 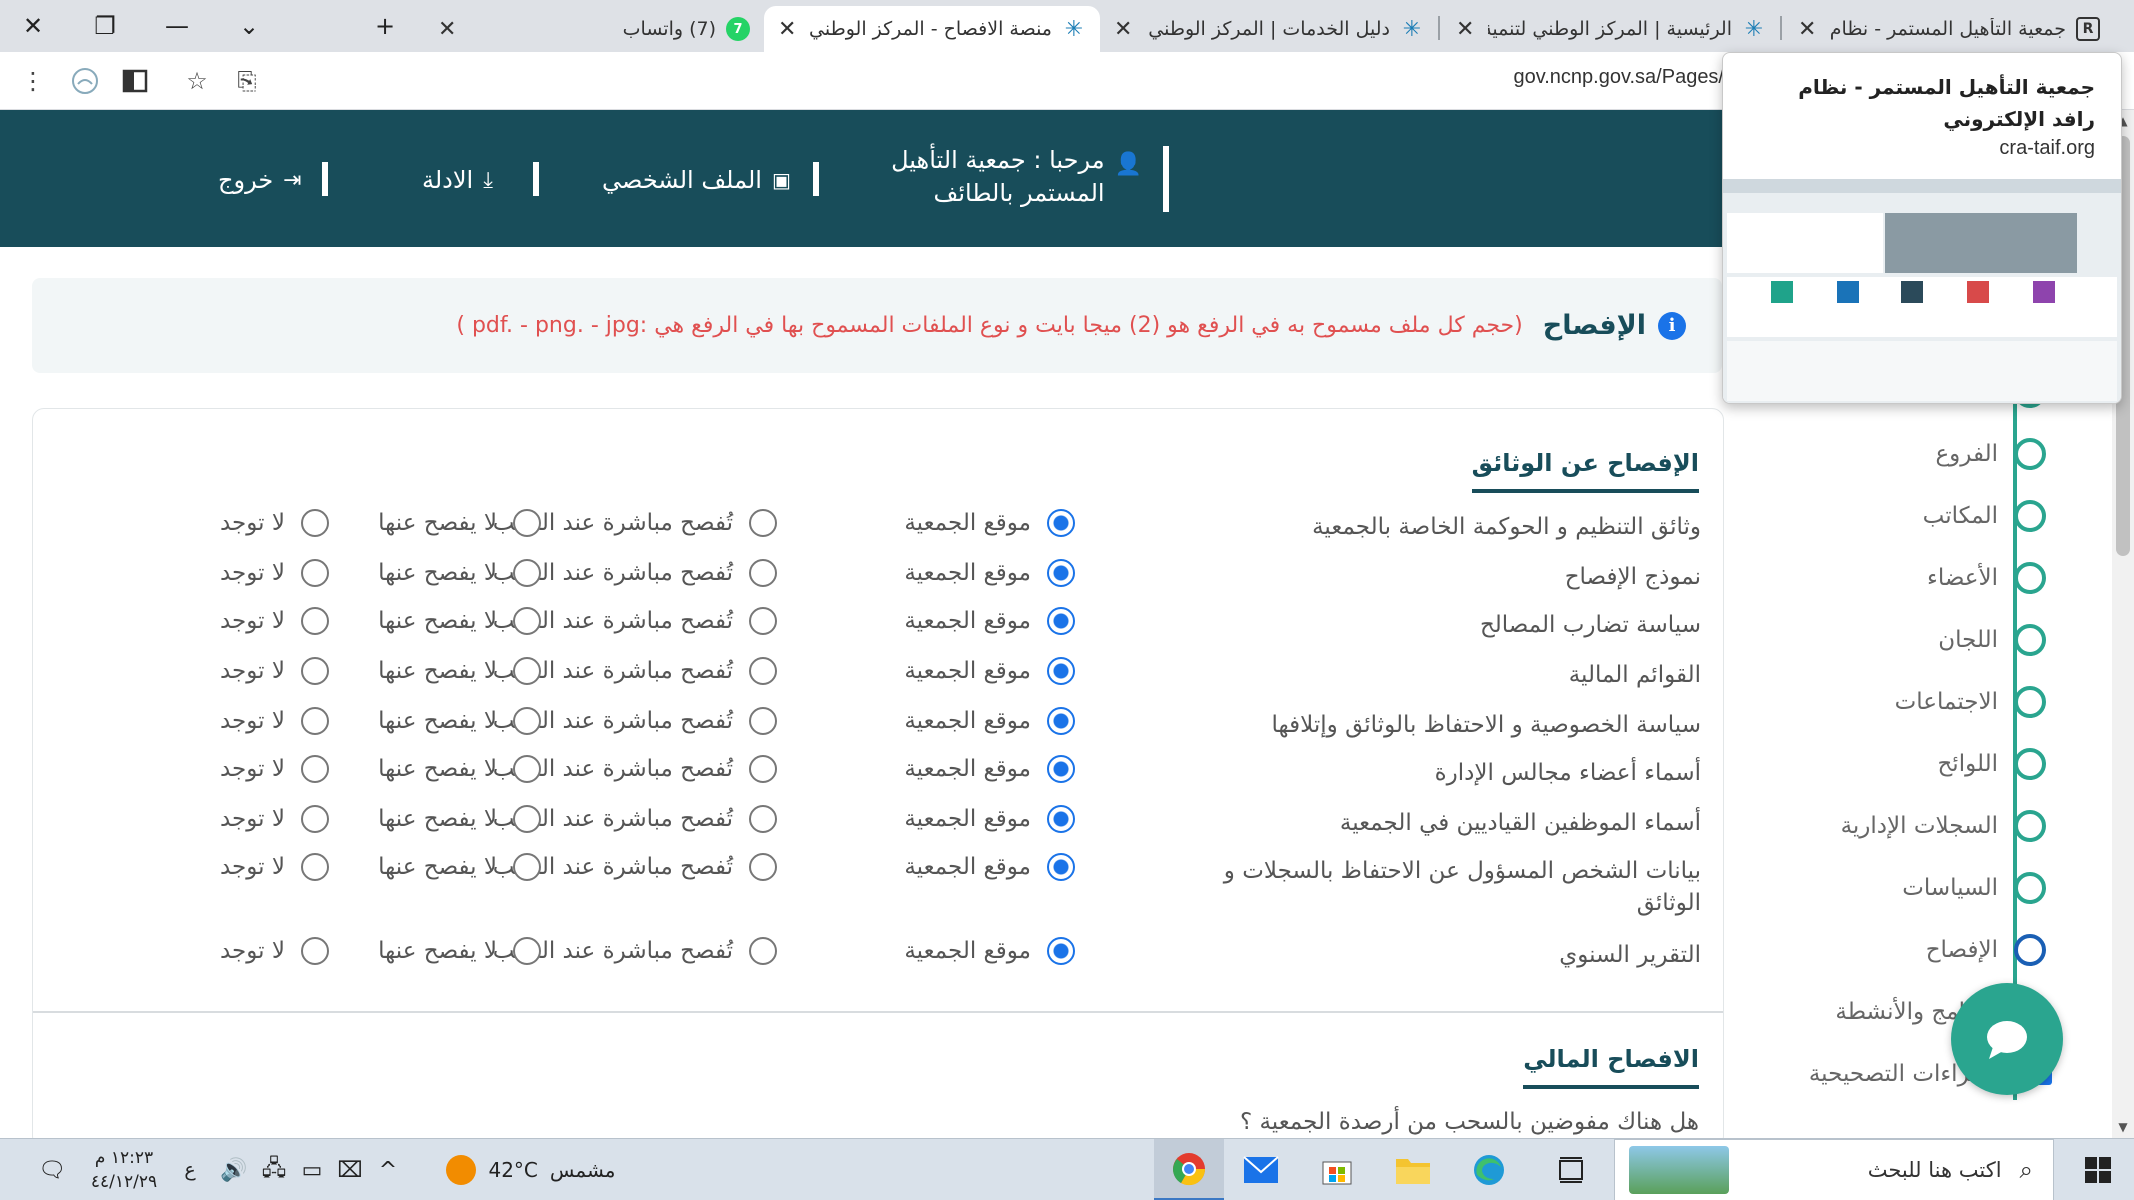 What do you see at coordinates (1834, 1169) in the screenshot?
I see `taskbar-search: ⌕ اكتب هنا للبحث` at bounding box center [1834, 1169].